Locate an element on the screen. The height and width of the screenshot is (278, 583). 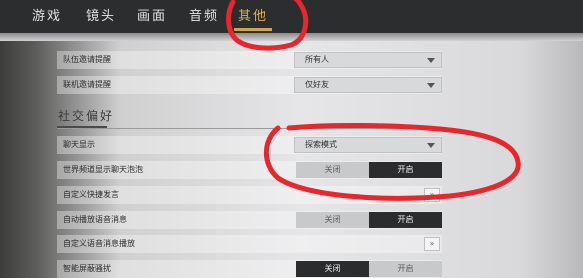
online-invite-select: 仅好友 is located at coordinates (368, 85).